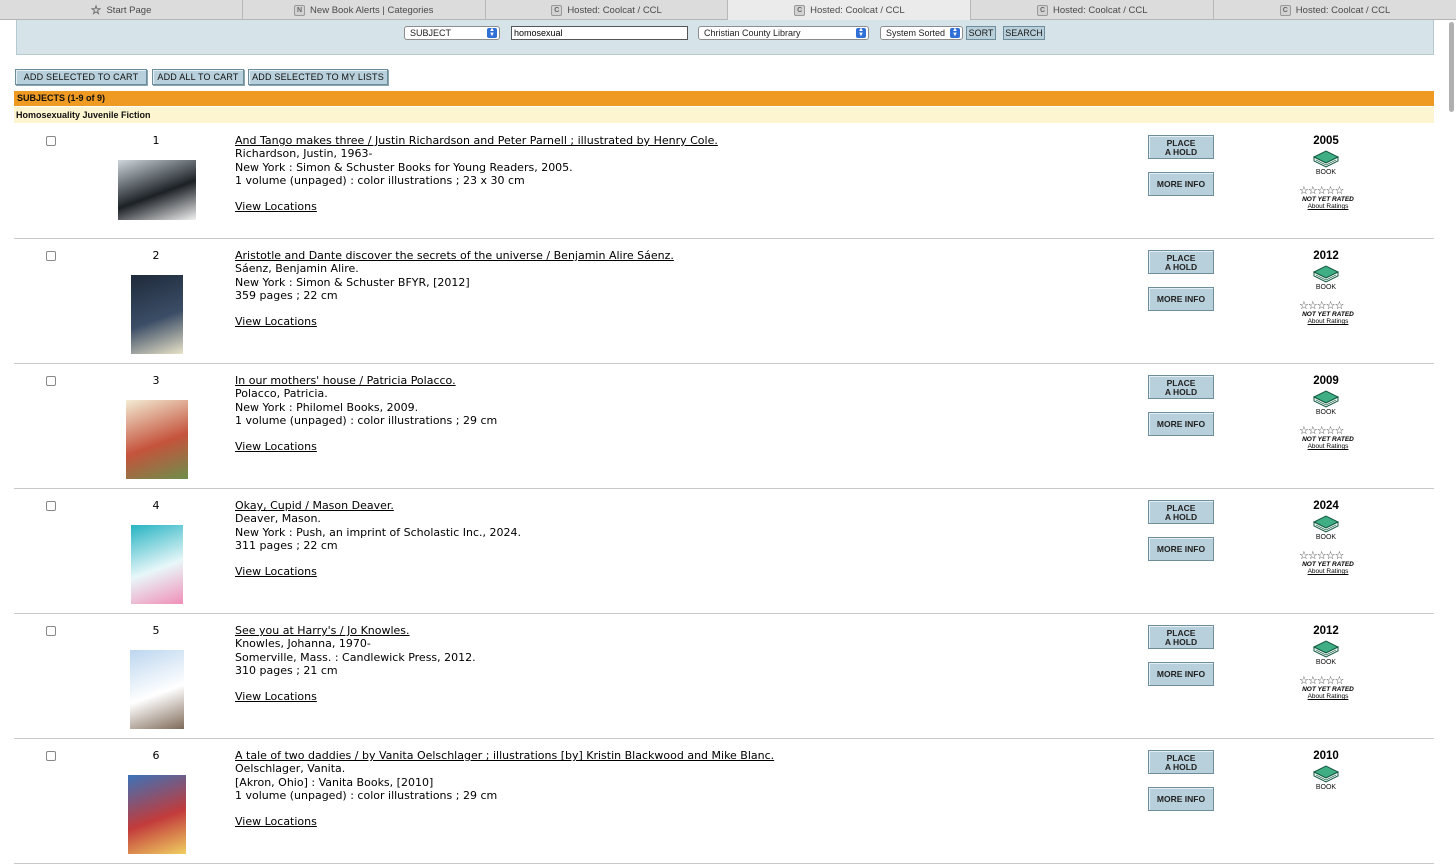 The height and width of the screenshot is (864, 1456). I want to click on library-select: Christian County Library ▲ ▼, so click(783, 33).